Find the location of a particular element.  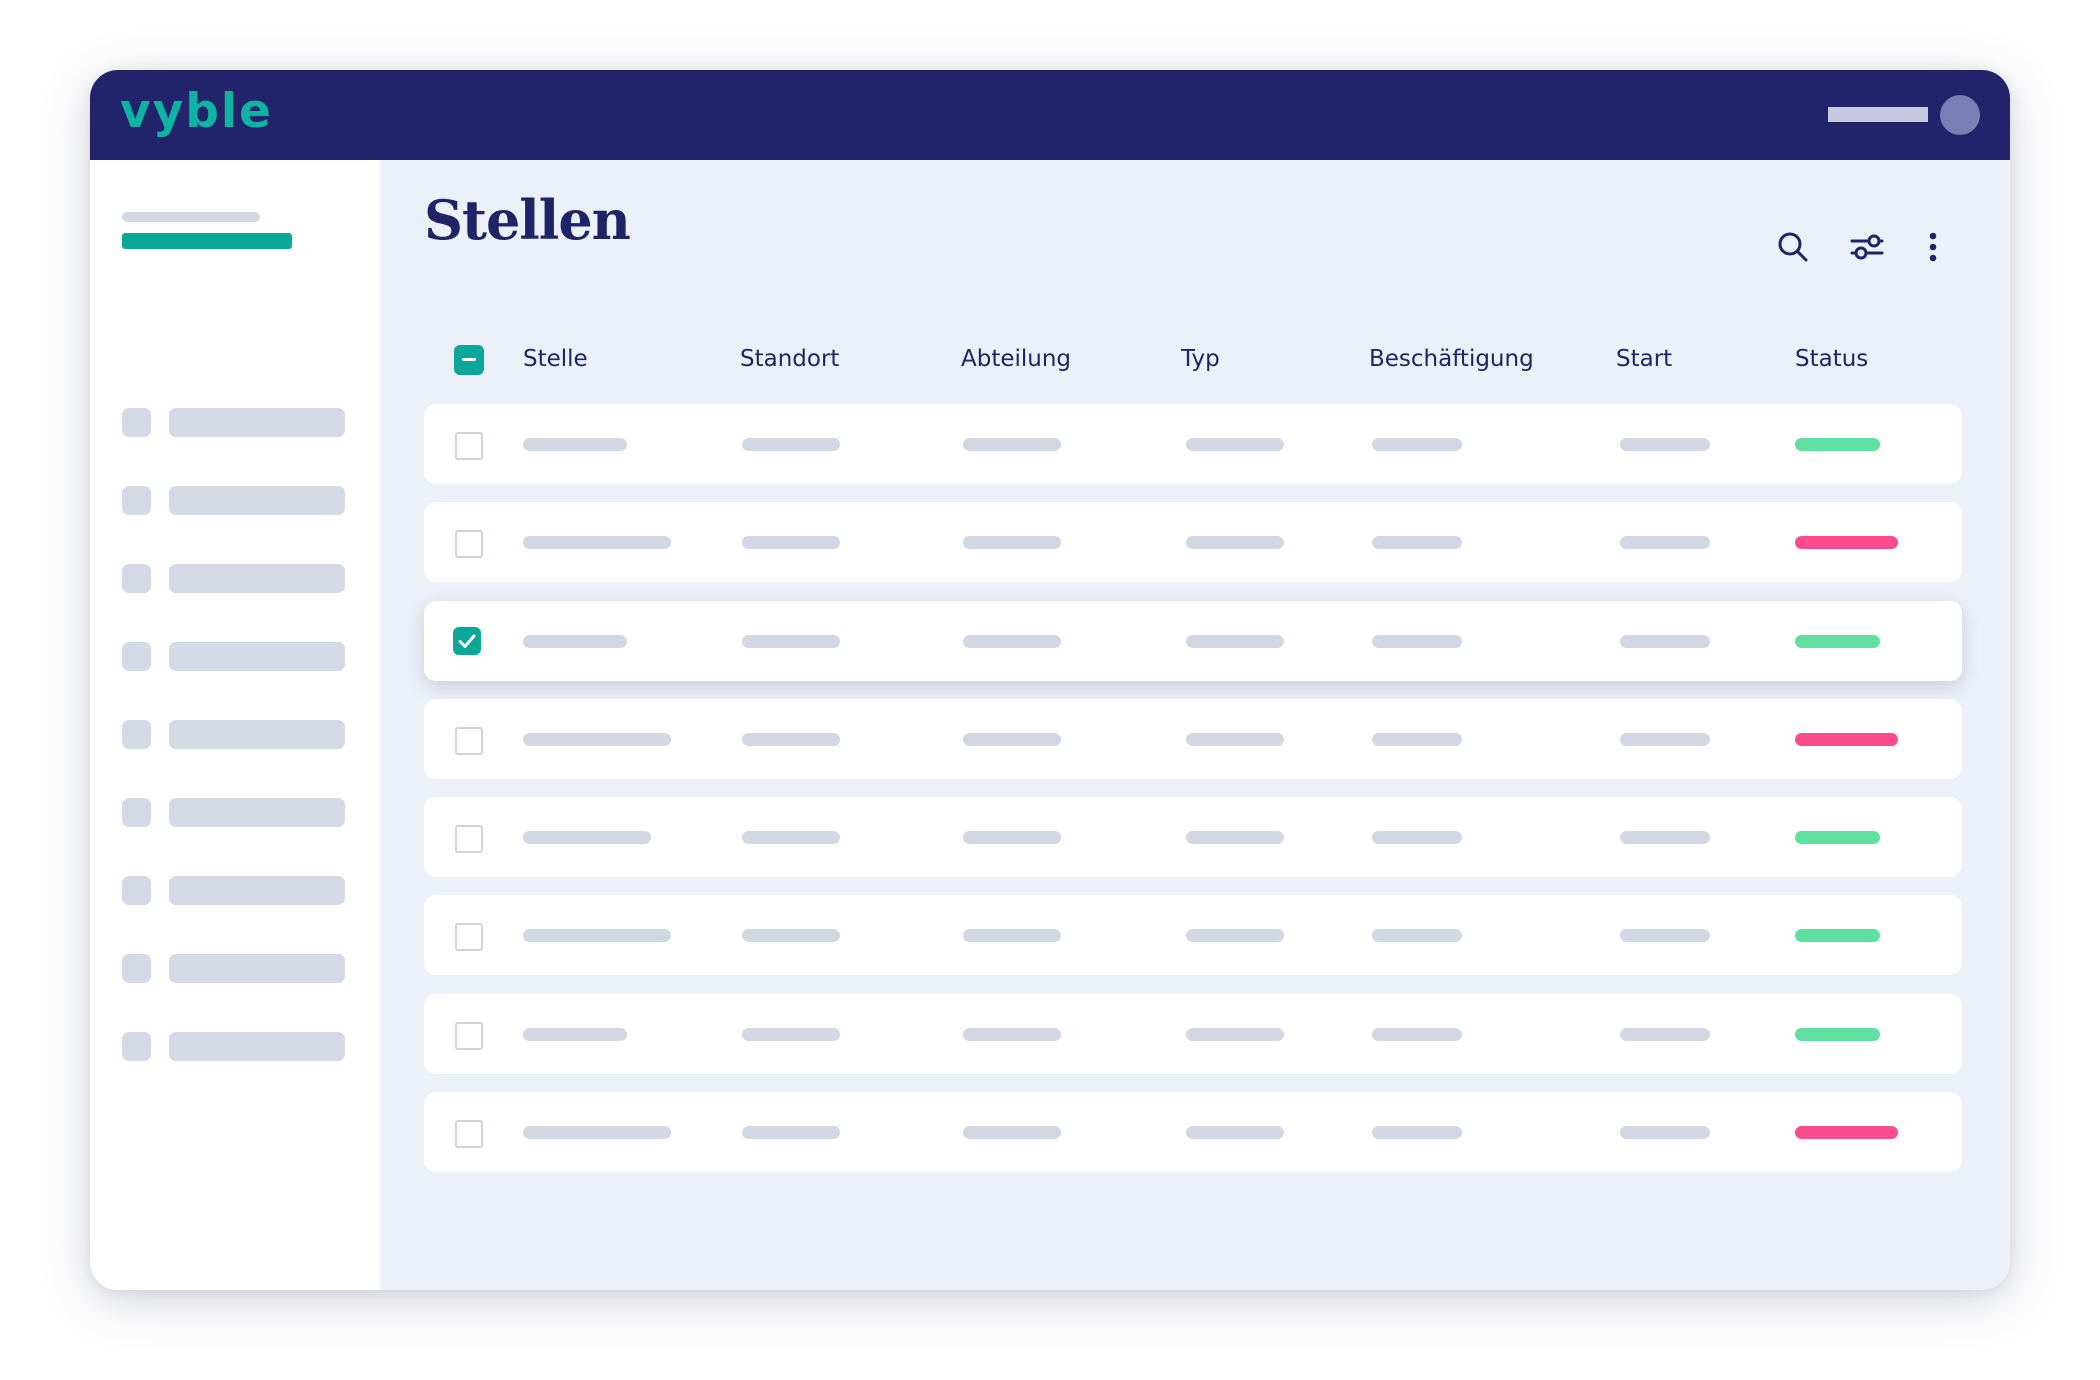

column-header-beschaeftigung: Beschäftigung is located at coordinates (1451, 359).